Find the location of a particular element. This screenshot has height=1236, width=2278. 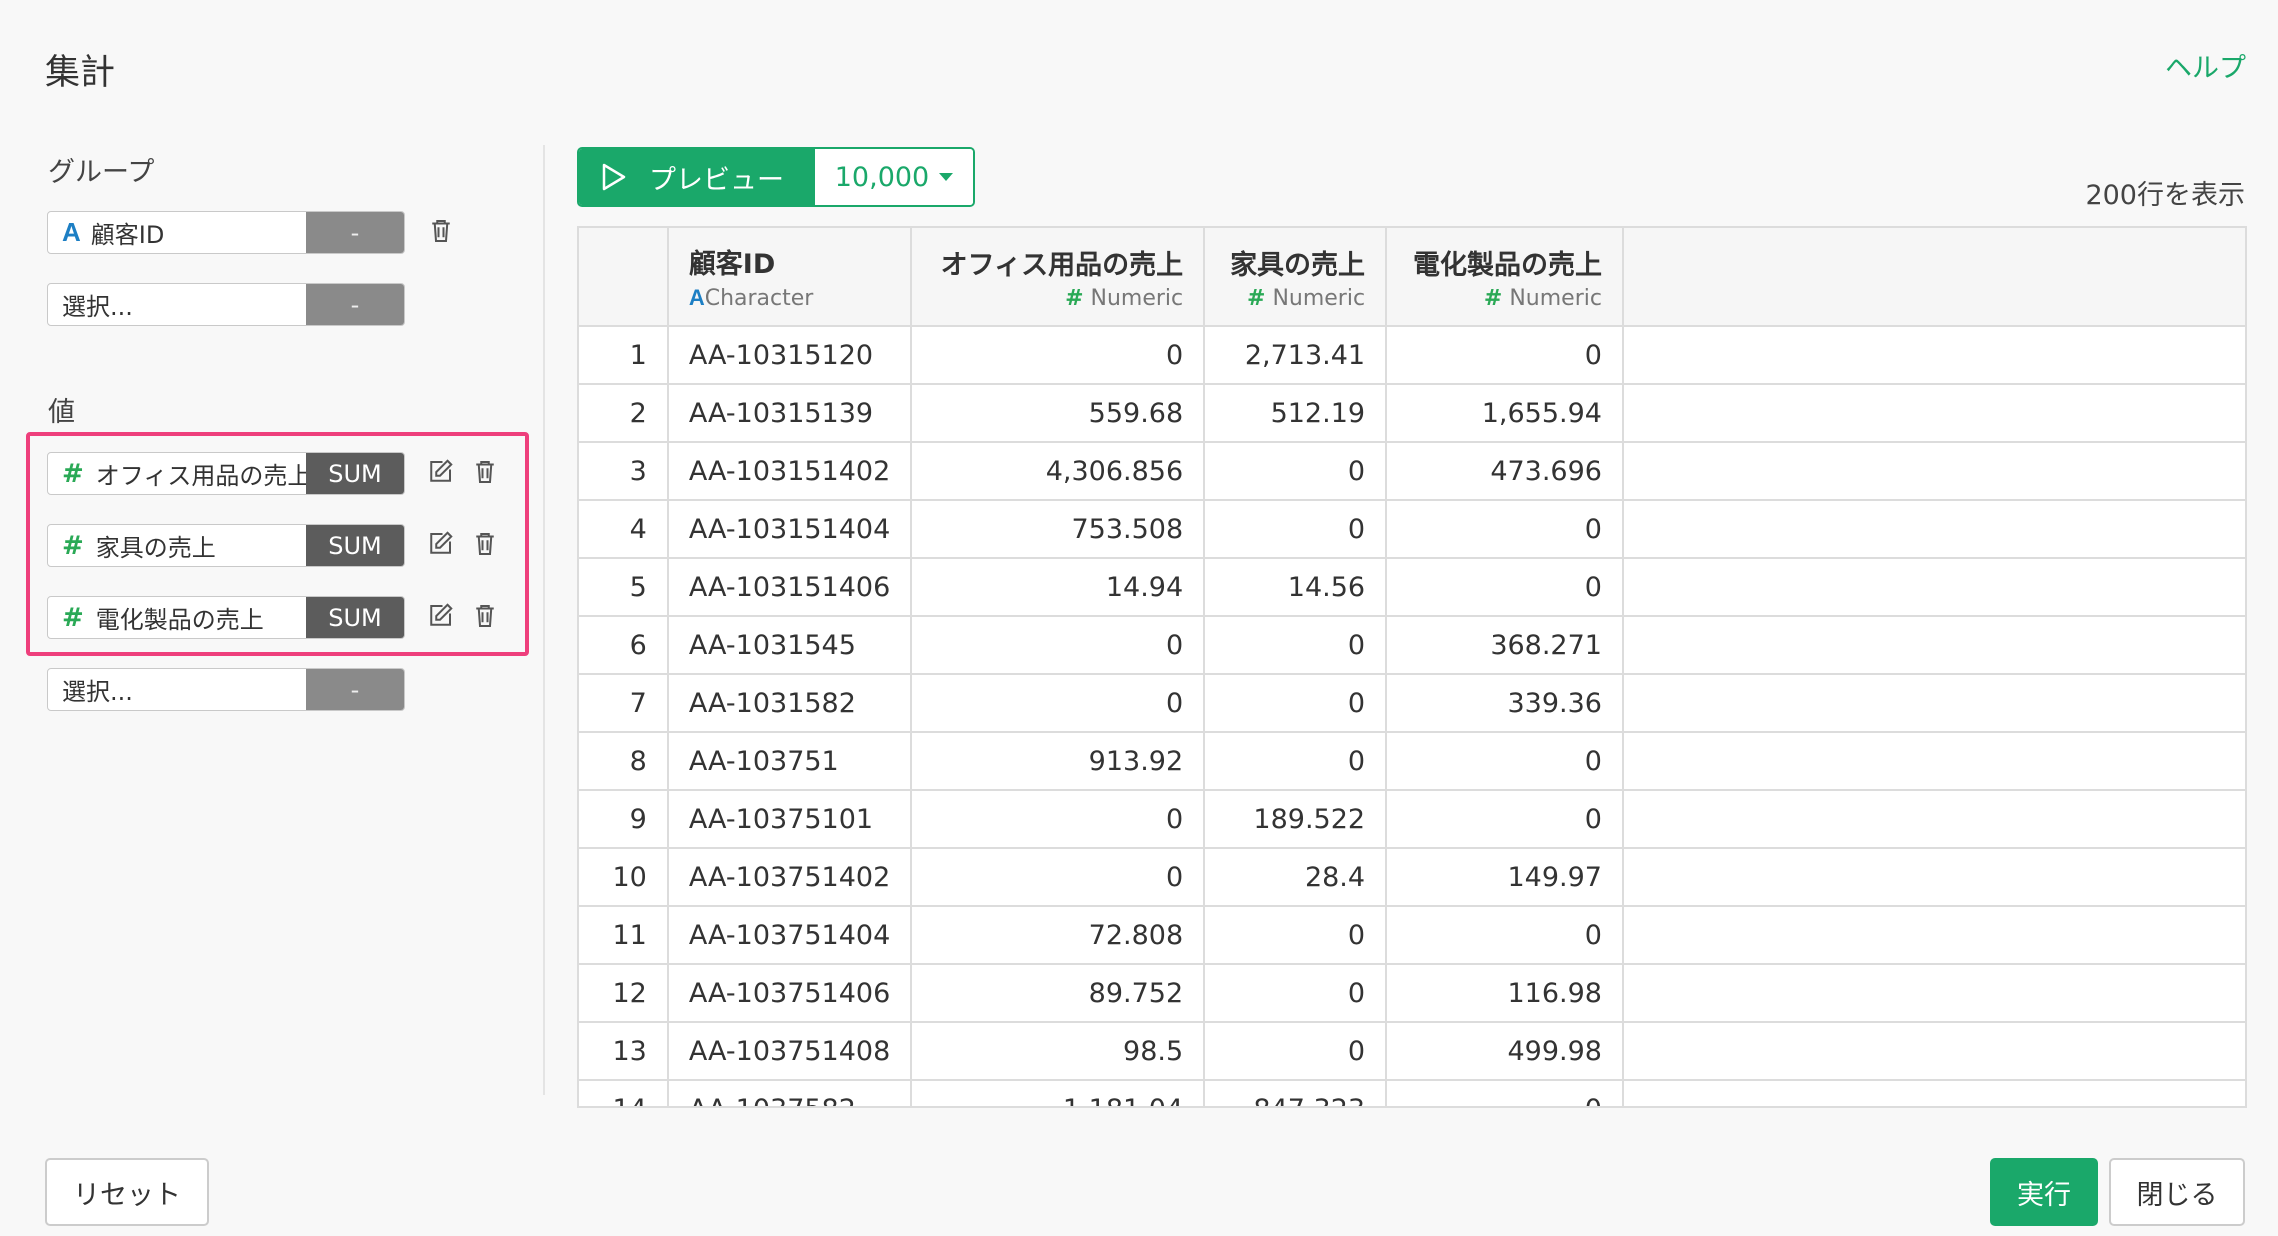

table-row: 8 AA-103751 913.92 0 0 is located at coordinates (1412, 761).